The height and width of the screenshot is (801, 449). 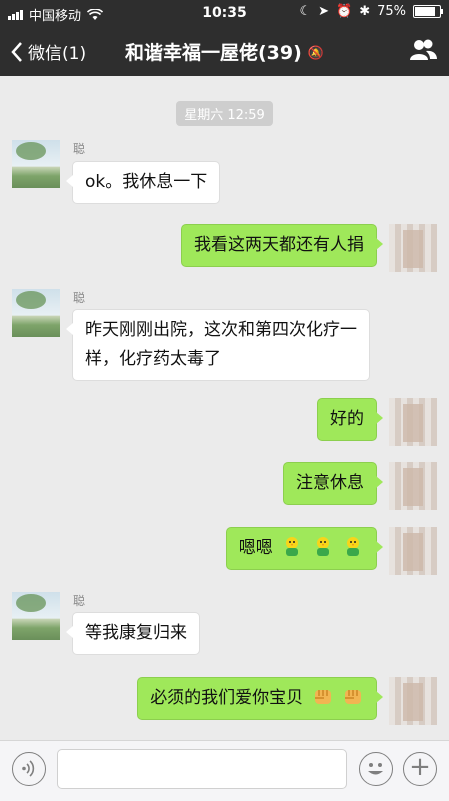 I want to click on message-bubble-outgoing: 嗯嗯, so click(x=304, y=548).